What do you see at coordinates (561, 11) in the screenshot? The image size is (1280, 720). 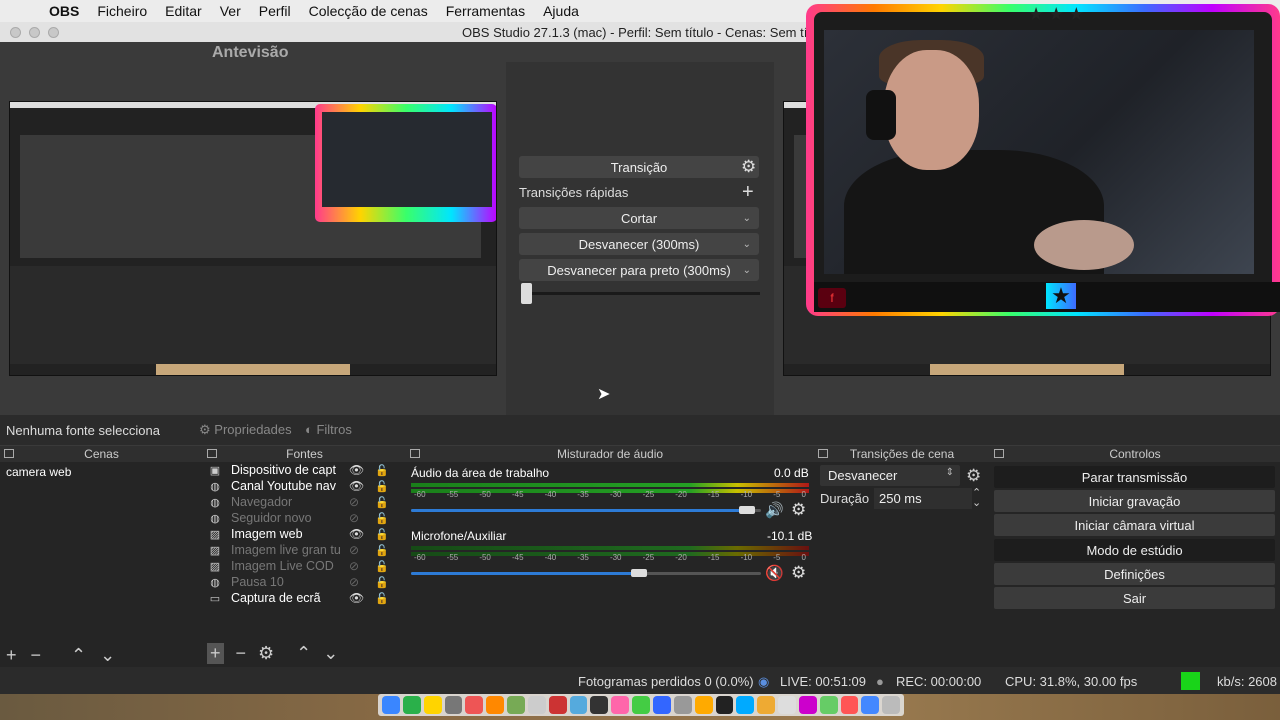 I see `menu-ajuda: Ajuda` at bounding box center [561, 11].